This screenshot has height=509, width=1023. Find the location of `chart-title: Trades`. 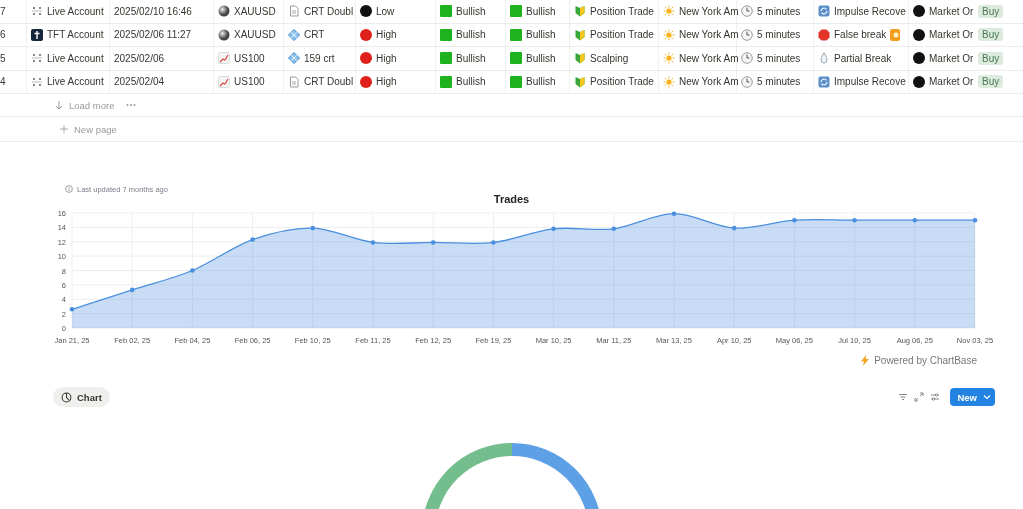

chart-title: Trades is located at coordinates (511, 199).